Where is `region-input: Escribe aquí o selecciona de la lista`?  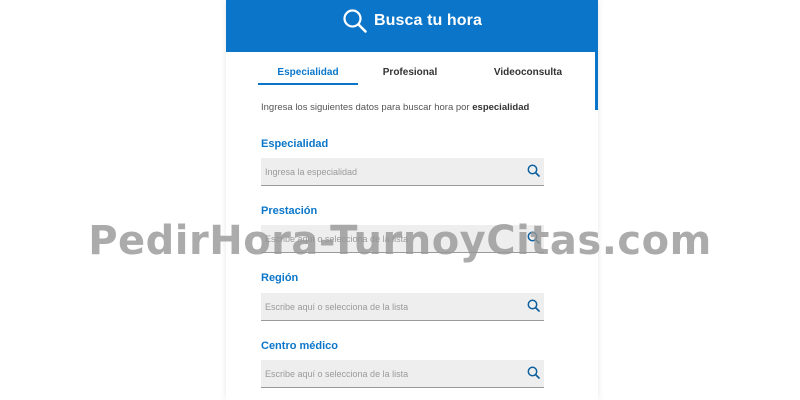 region-input: Escribe aquí o selecciona de la lista is located at coordinates (402, 307).